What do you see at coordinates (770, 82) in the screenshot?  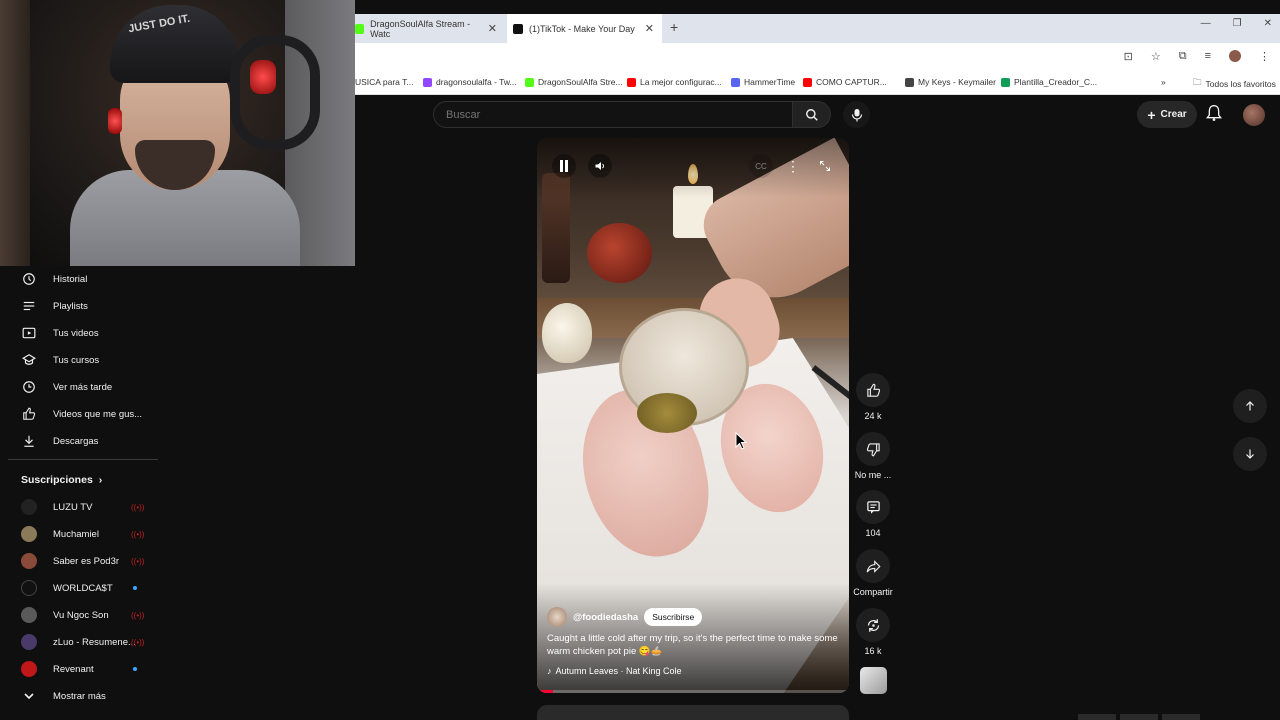 I see `bookmark-label: HammerTime` at bounding box center [770, 82].